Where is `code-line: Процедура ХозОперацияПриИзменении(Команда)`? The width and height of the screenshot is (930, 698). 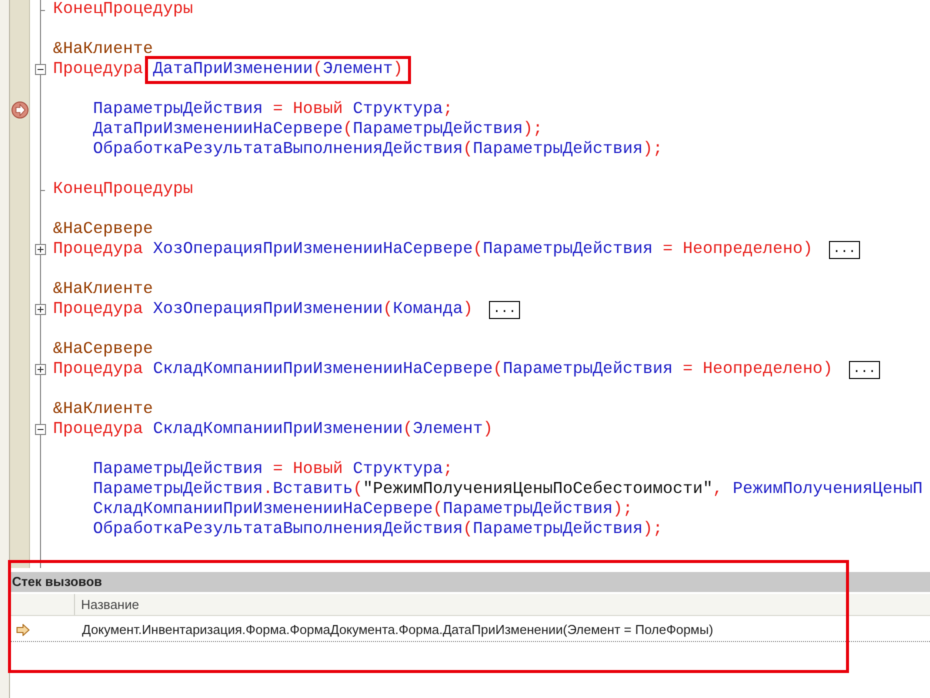 code-line: Процедура ХозОперацияПриИзменении(Команда) is located at coordinates (263, 310).